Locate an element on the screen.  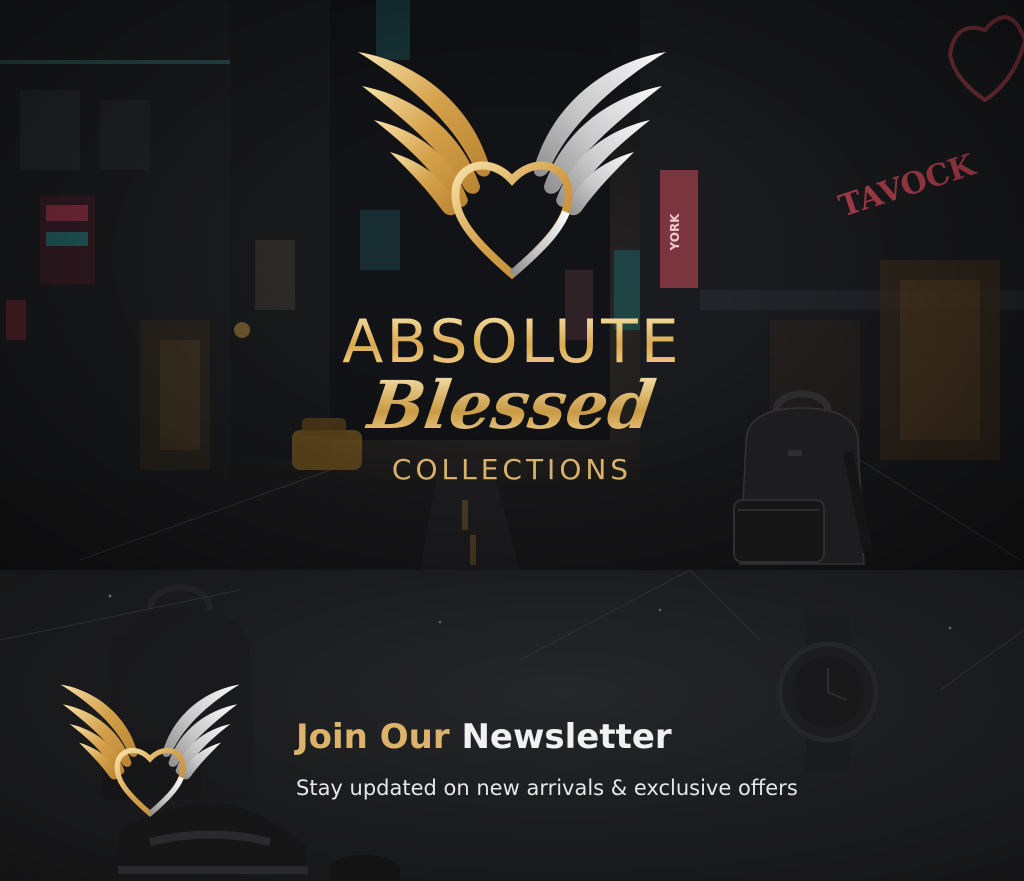
newsletter-title-plain: Newsletter is located at coordinates (566, 737).